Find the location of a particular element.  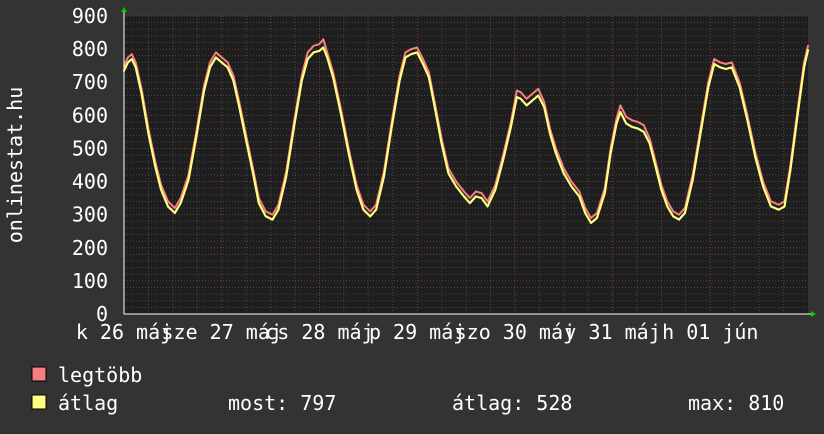

legend-label-atlag: átlag is located at coordinates (88, 403).